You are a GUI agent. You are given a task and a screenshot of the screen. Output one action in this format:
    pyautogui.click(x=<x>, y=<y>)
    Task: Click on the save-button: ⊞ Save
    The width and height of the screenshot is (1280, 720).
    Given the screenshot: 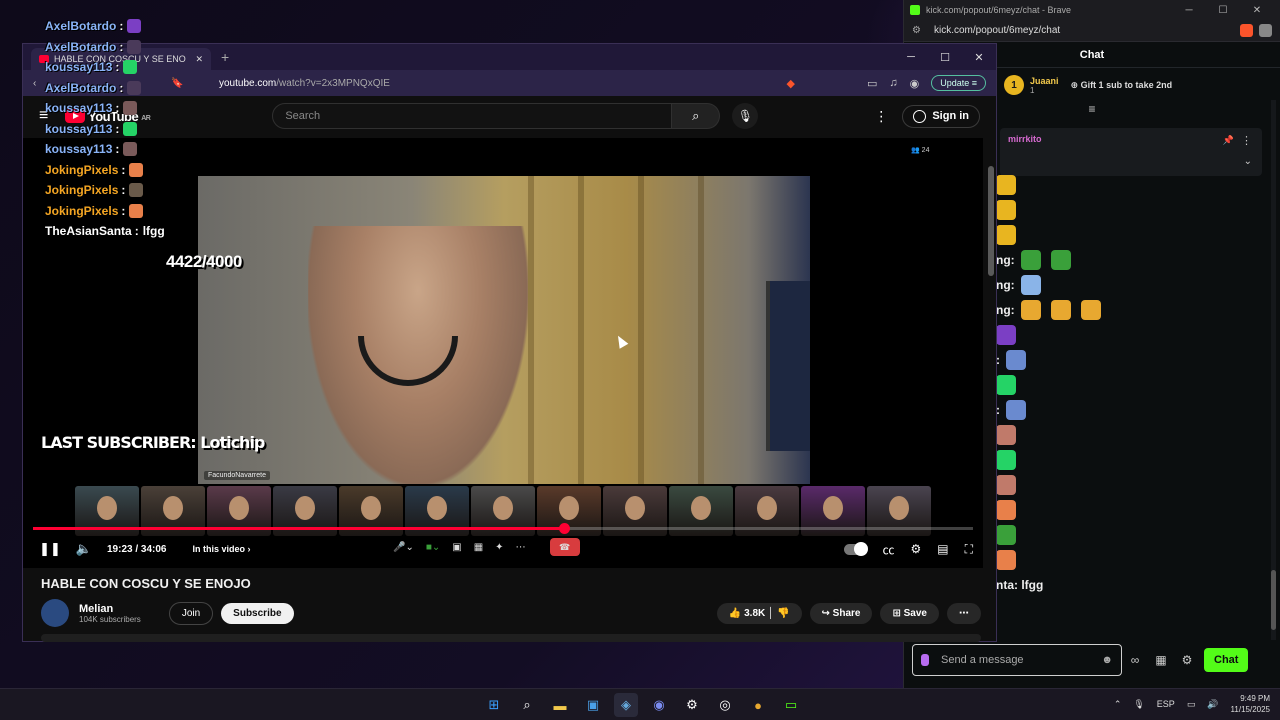 What is the action you would take?
    pyautogui.click(x=909, y=613)
    